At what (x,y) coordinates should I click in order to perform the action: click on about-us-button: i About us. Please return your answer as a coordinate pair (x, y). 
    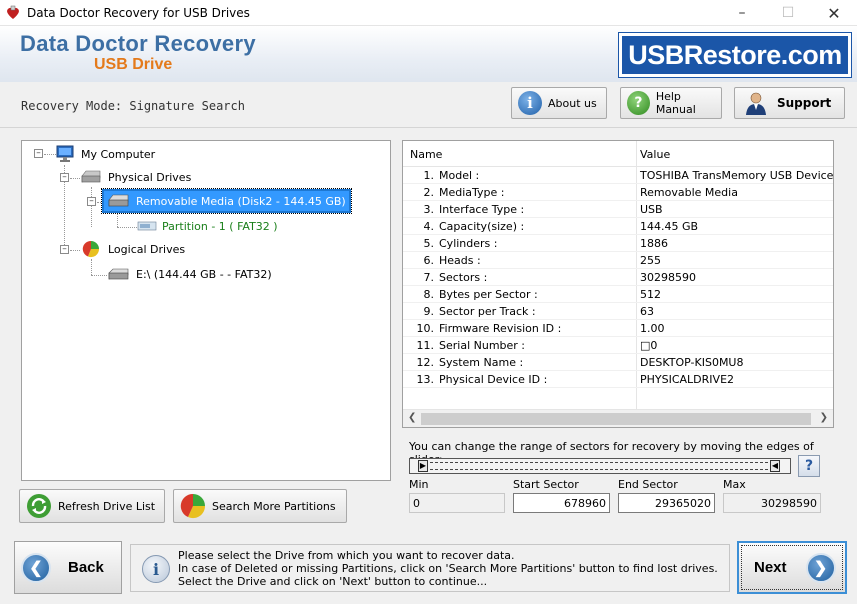
    Looking at the image, I should click on (559, 103).